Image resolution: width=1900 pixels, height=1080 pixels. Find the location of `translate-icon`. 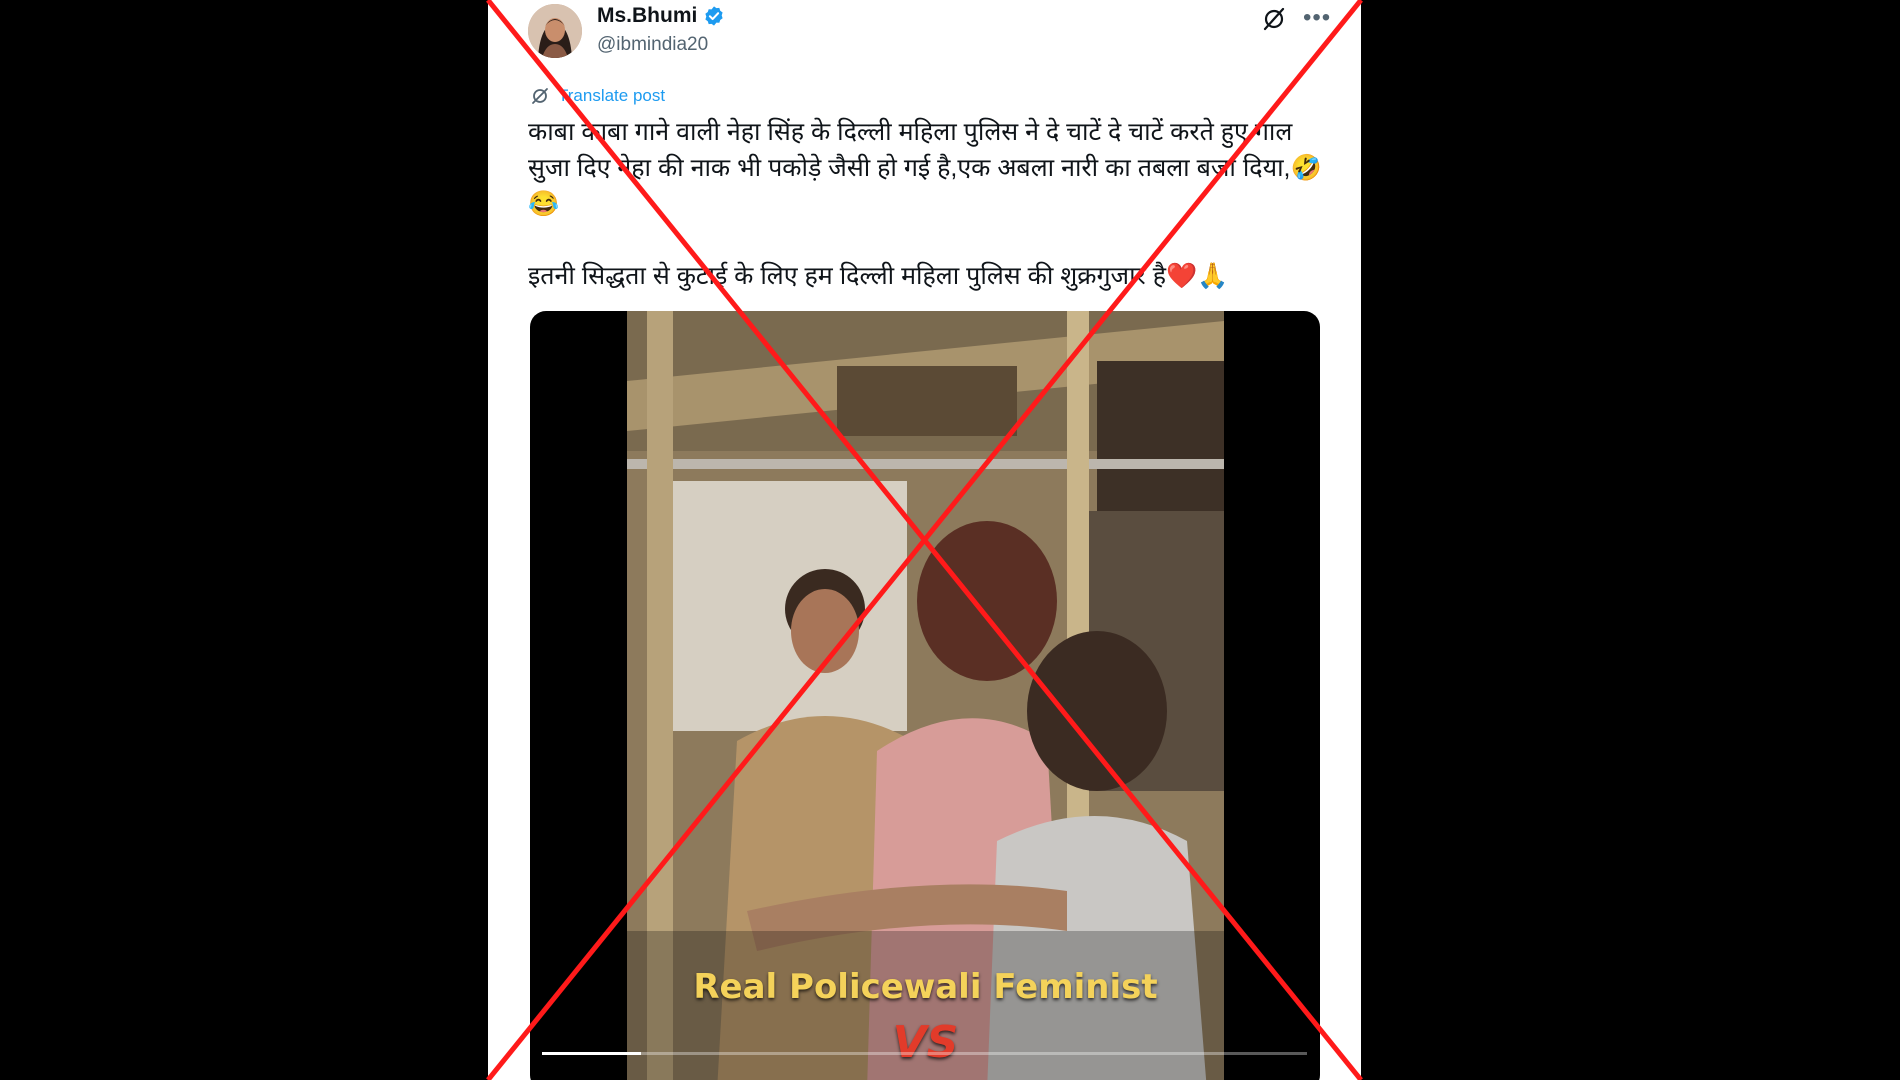

translate-icon is located at coordinates (540, 96).